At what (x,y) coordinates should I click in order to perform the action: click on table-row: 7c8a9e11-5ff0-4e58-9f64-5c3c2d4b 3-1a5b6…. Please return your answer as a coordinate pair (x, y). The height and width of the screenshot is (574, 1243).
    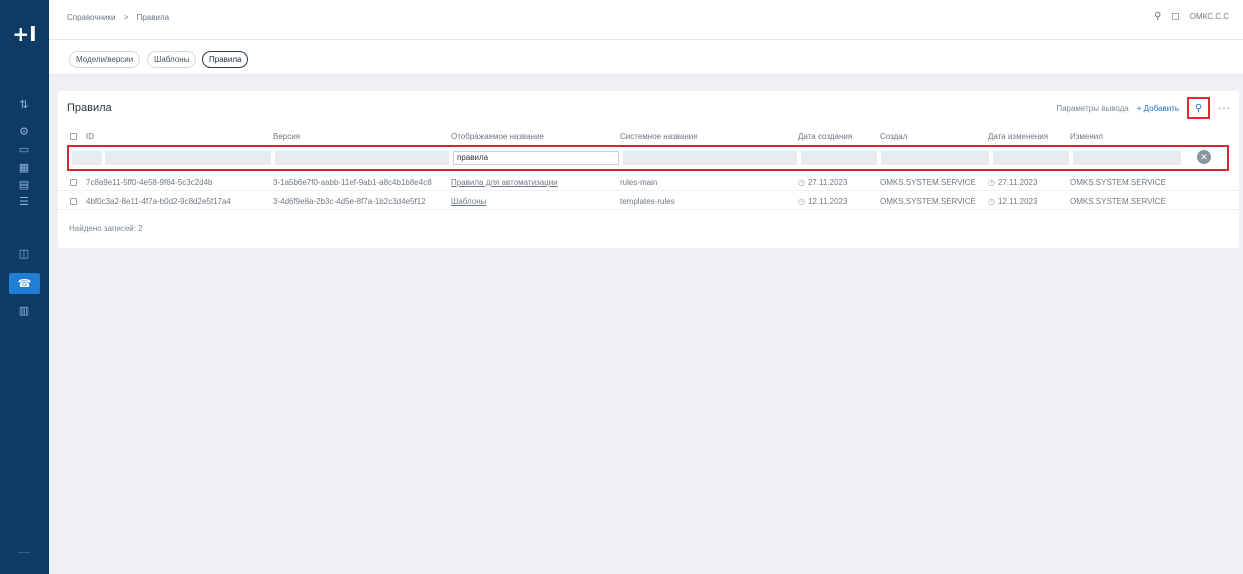
    Looking at the image, I should click on (648, 182).